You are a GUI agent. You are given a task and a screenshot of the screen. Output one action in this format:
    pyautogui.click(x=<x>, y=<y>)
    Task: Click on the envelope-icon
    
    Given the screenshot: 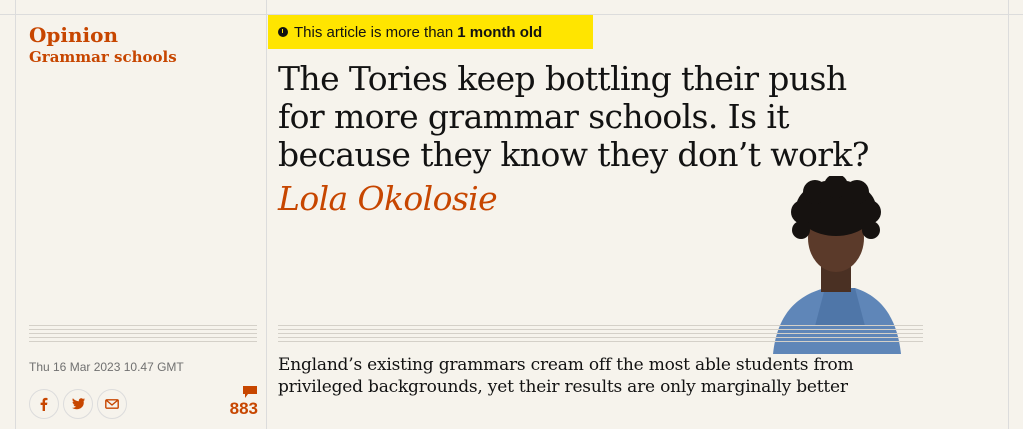 What is the action you would take?
    pyautogui.click(x=112, y=404)
    